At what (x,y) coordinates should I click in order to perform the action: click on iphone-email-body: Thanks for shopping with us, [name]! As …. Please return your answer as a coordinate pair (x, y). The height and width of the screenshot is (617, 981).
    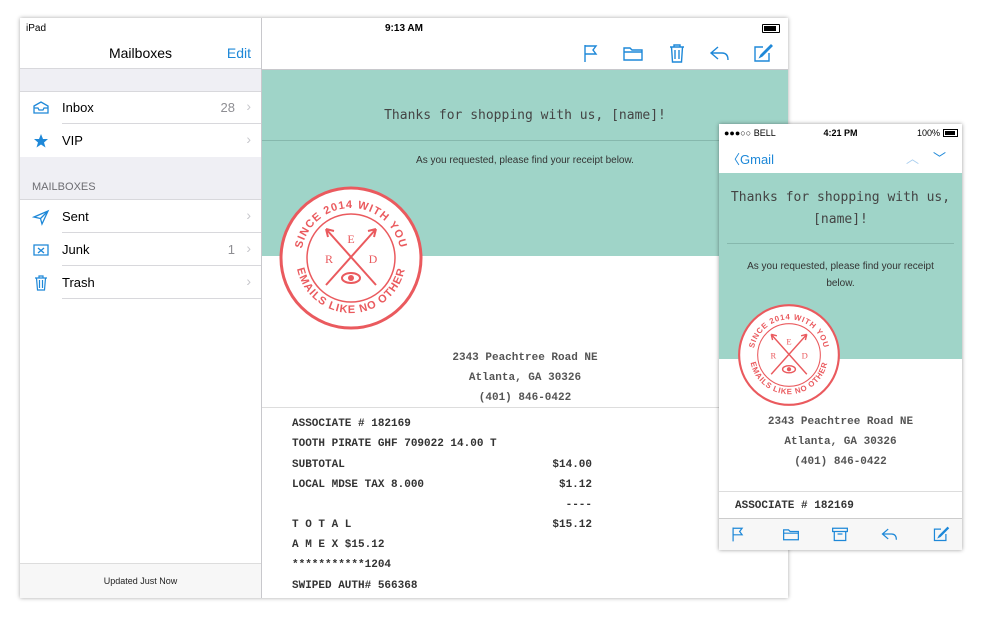
    Looking at the image, I should click on (840, 346).